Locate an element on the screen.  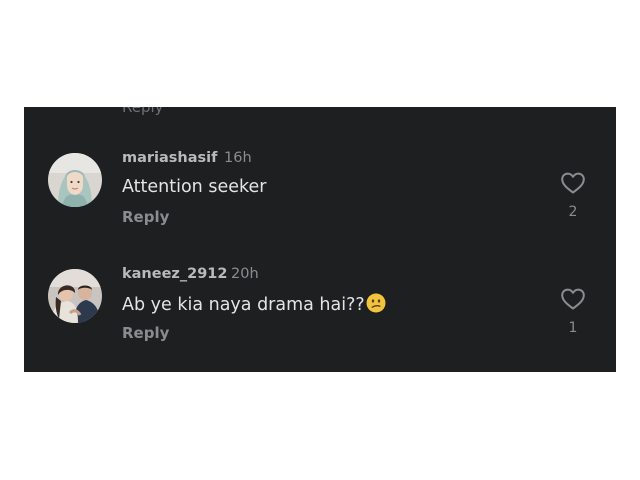
comment-username: kaneez_2912 is located at coordinates (174, 274).